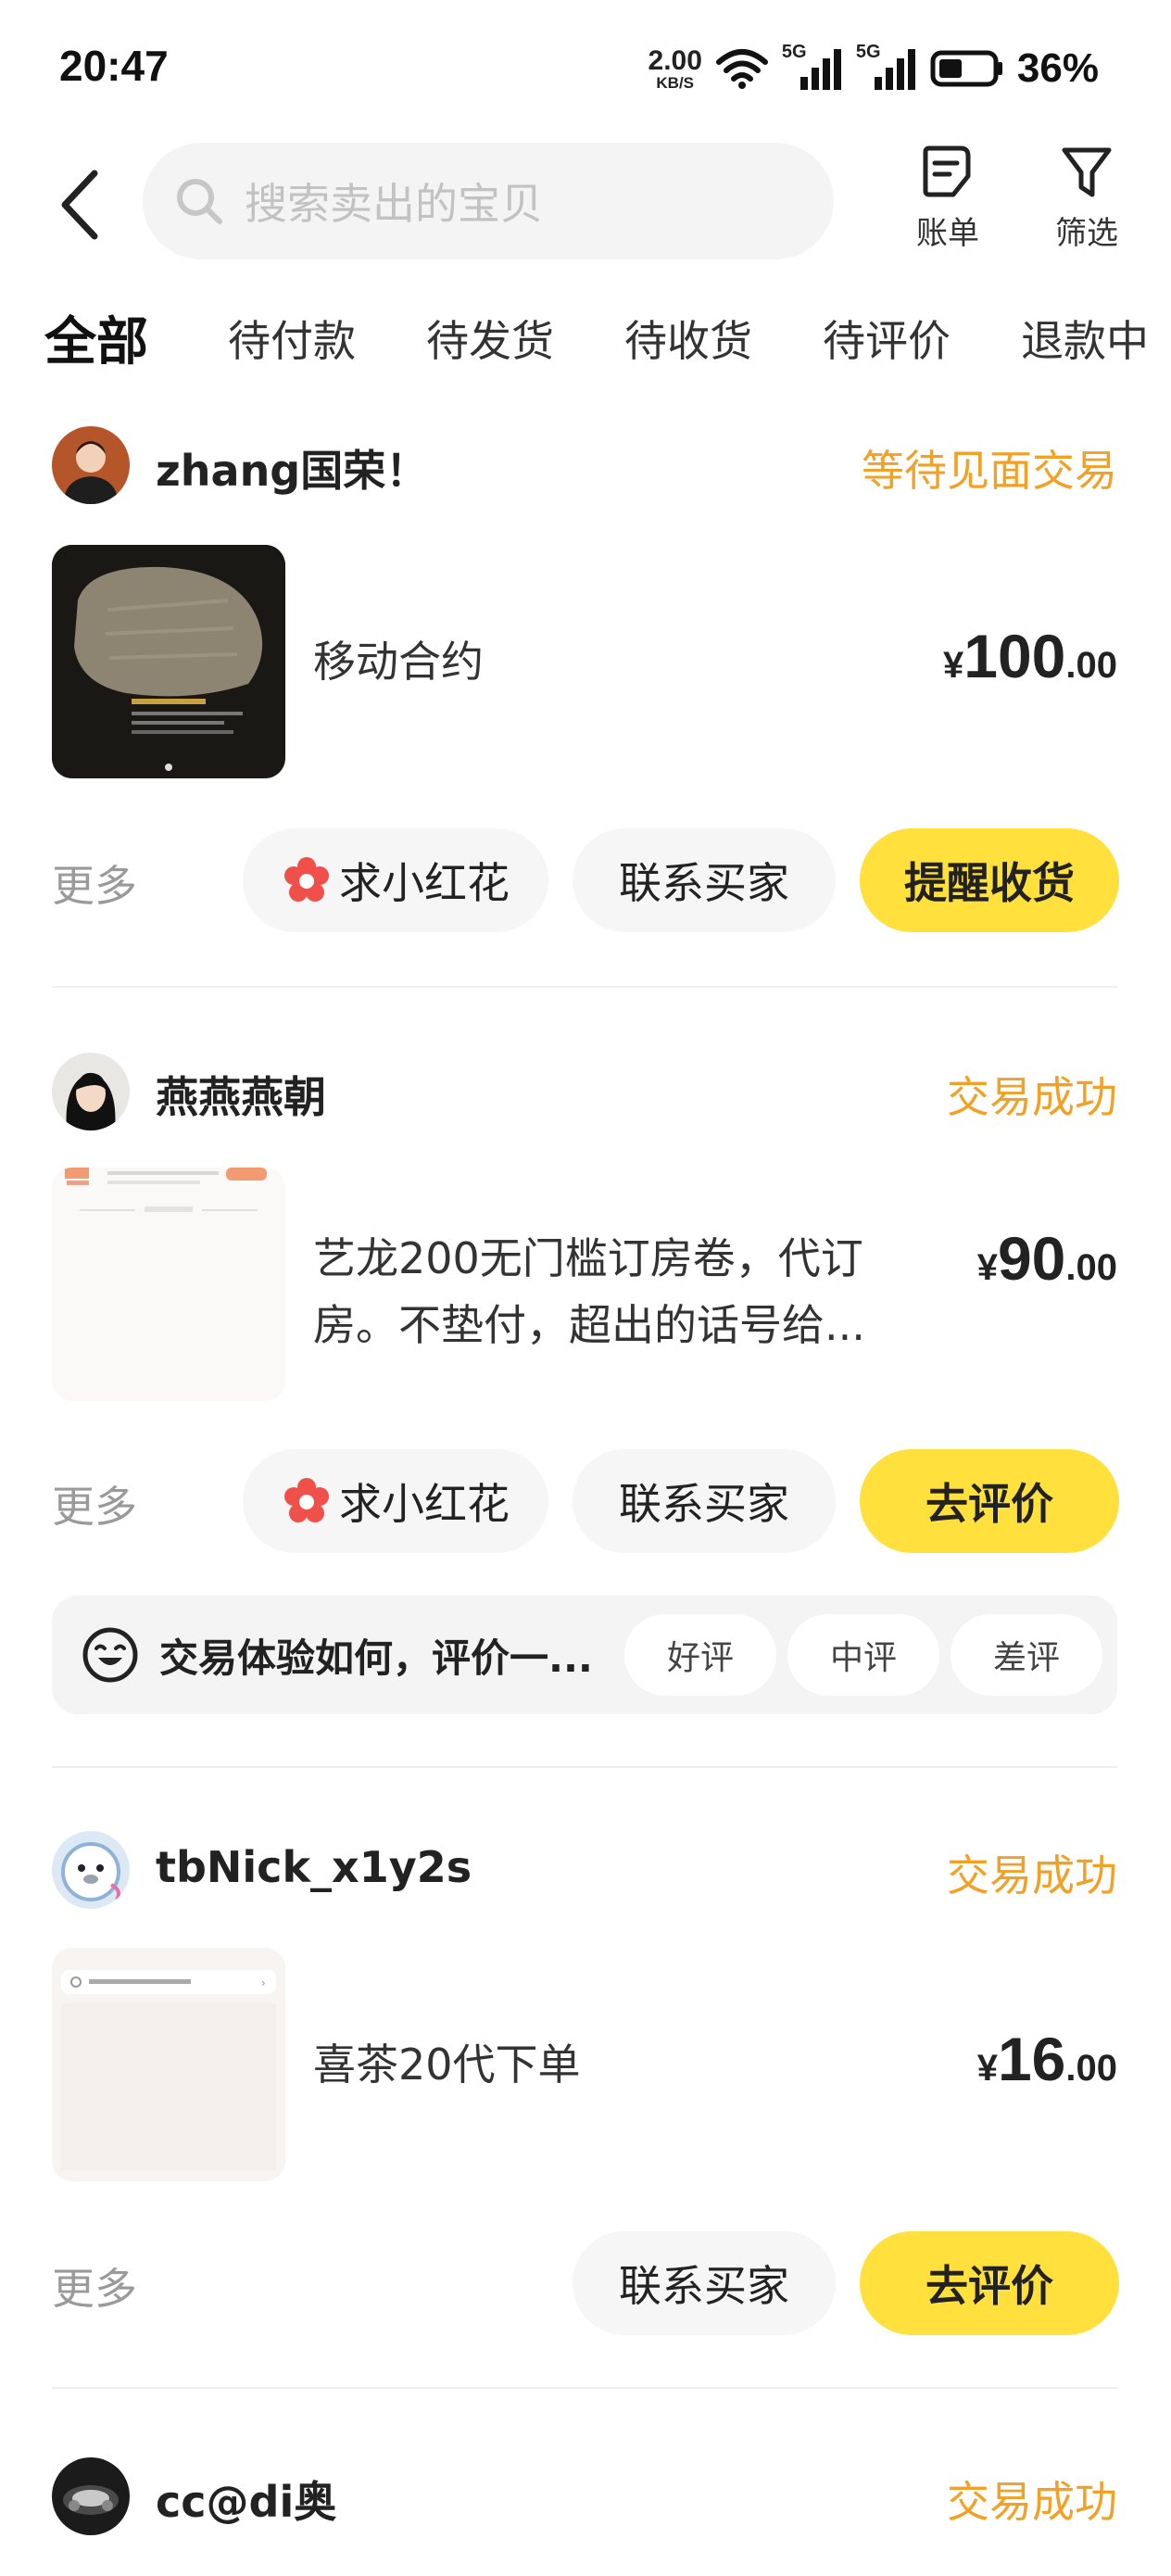 This screenshot has height=2576, width=1171. What do you see at coordinates (609, 2065) in the screenshot?
I see `product-title: 喜茶20代下单` at bounding box center [609, 2065].